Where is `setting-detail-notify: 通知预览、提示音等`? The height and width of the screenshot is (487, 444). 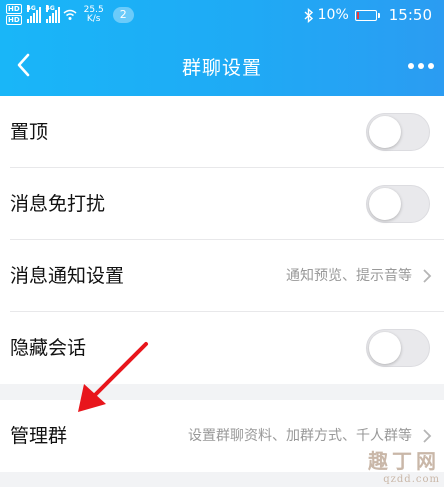
setting-detail-notify: 通知预览、提示音等 is located at coordinates (349, 276).